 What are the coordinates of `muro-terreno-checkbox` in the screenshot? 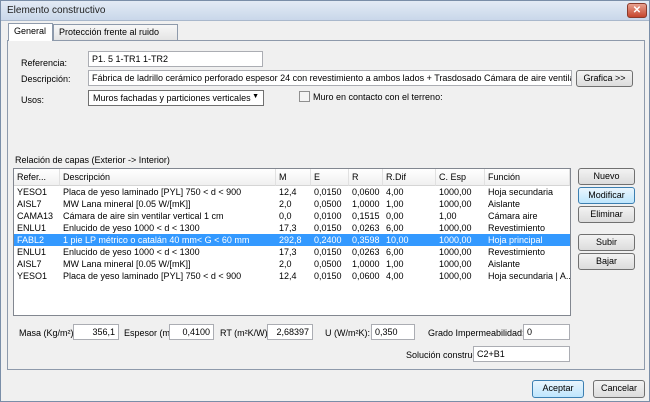 It's located at (304, 96).